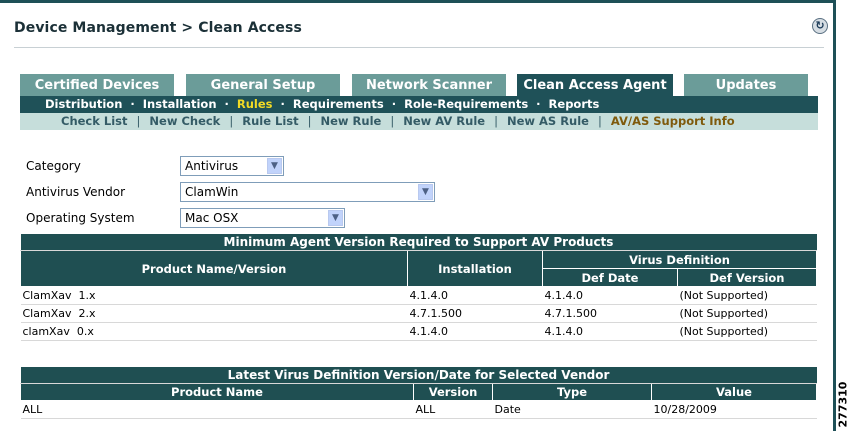 This screenshot has width=854, height=431. Describe the element at coordinates (673, 121) in the screenshot. I see `link-av-as-support-info: AV/AS Support Info` at that location.